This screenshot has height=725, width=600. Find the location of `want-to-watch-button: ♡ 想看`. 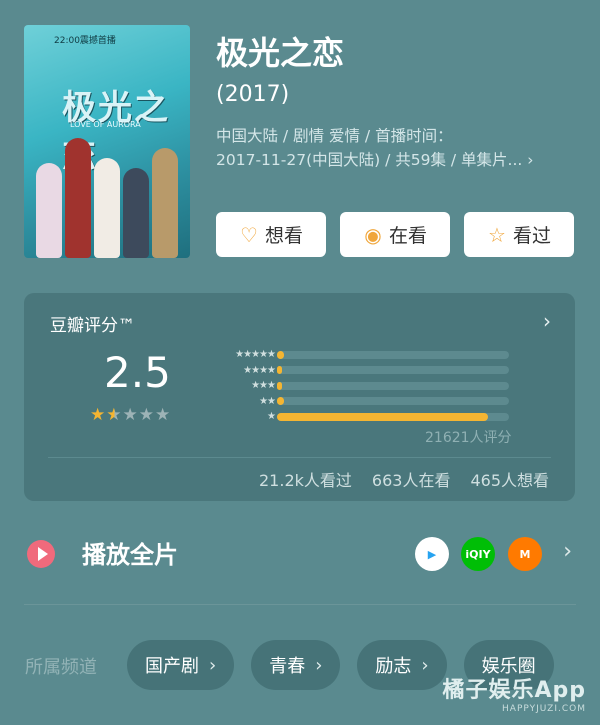

want-to-watch-button: ♡ 想看 is located at coordinates (271, 234).